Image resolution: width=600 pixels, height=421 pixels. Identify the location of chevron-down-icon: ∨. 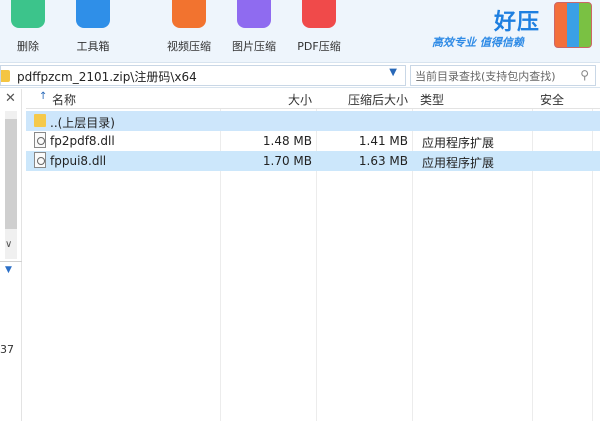
(8, 244).